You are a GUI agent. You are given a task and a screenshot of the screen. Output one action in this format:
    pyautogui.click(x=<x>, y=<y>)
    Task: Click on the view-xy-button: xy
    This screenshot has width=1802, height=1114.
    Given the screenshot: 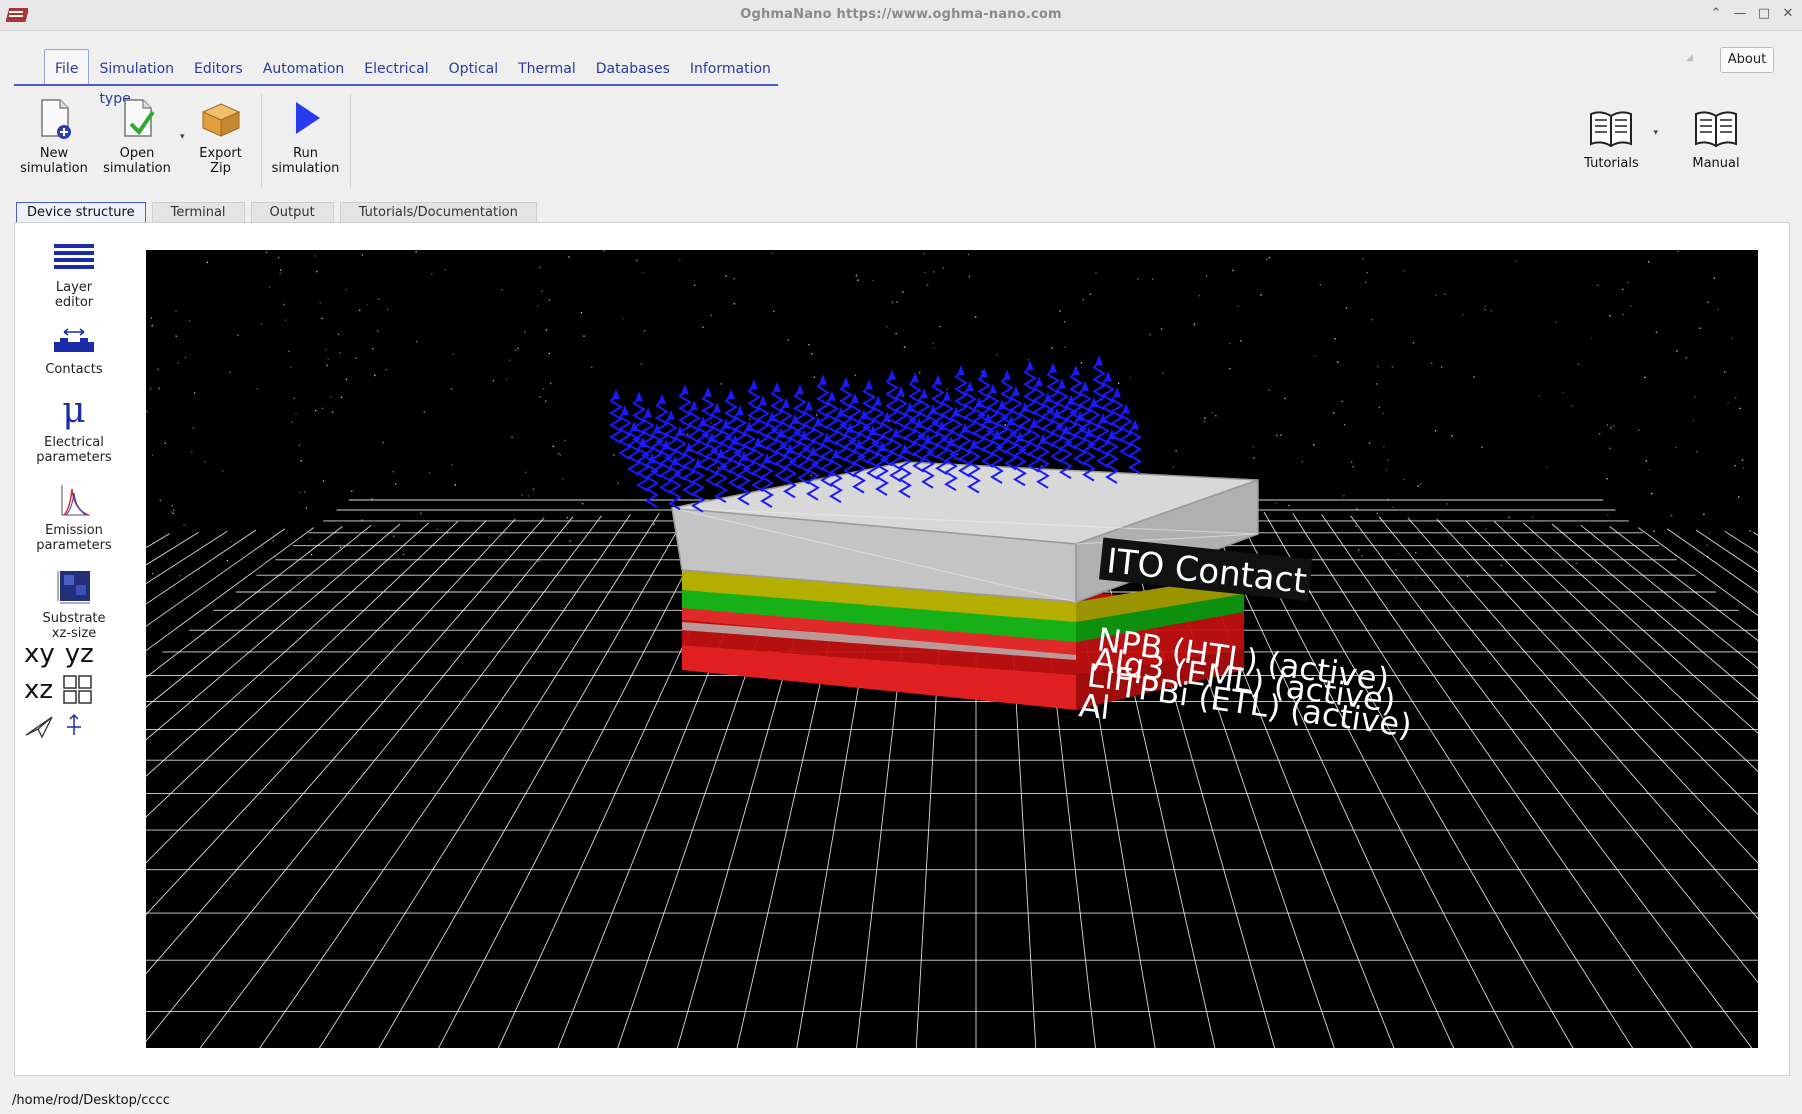 What is the action you would take?
    pyautogui.click(x=39, y=654)
    